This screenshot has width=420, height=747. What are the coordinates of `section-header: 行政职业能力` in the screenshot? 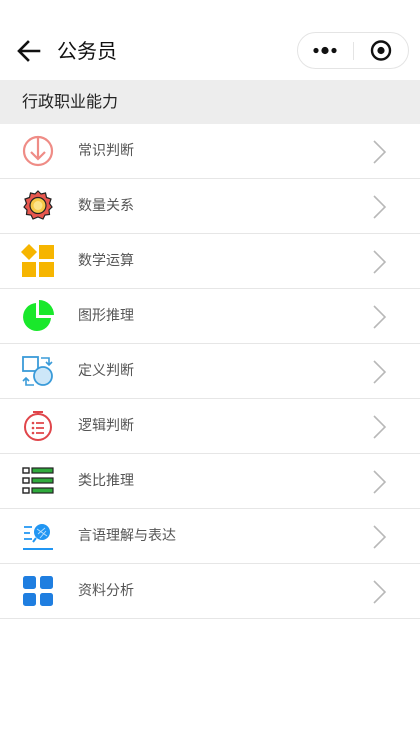 It's located at (210, 102).